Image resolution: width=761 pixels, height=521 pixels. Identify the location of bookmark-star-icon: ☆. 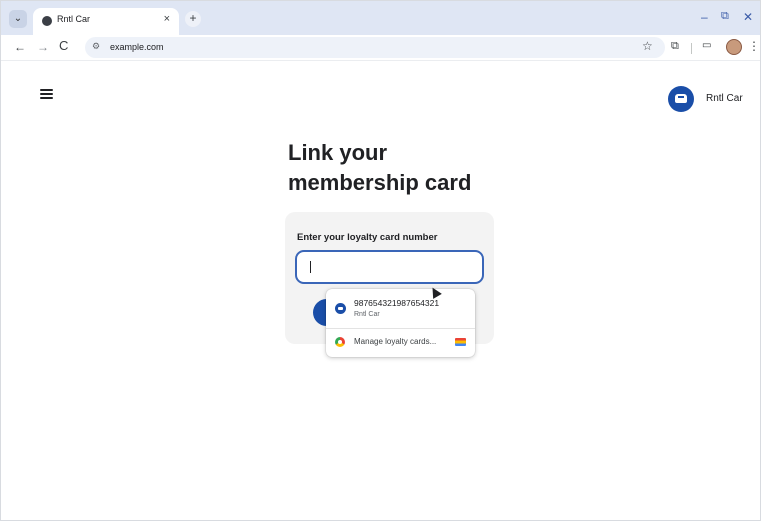
(647, 46).